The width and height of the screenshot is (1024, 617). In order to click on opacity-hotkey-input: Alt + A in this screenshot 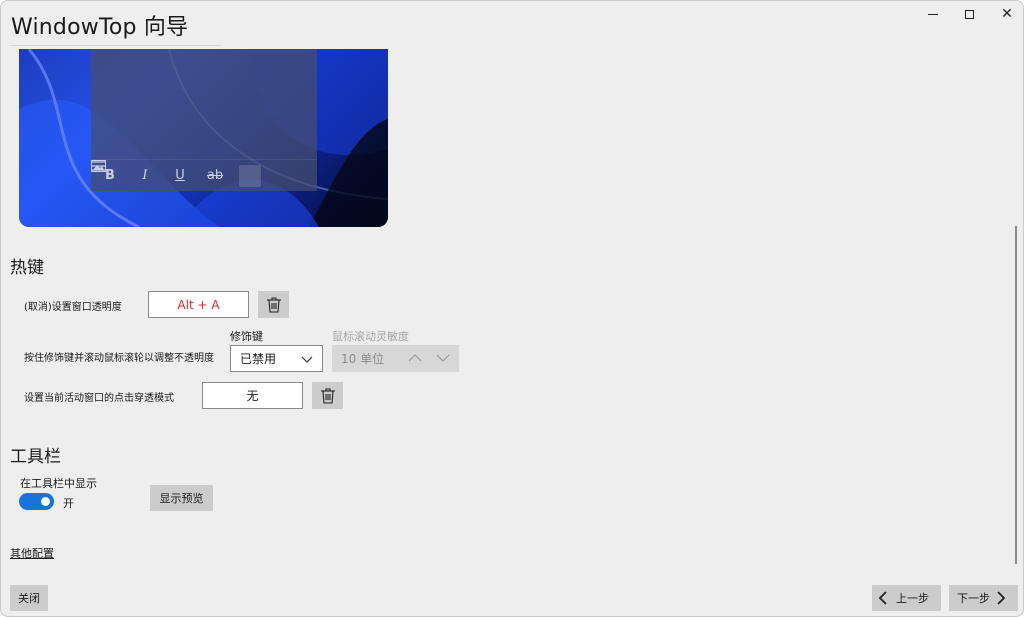, I will do `click(198, 304)`.